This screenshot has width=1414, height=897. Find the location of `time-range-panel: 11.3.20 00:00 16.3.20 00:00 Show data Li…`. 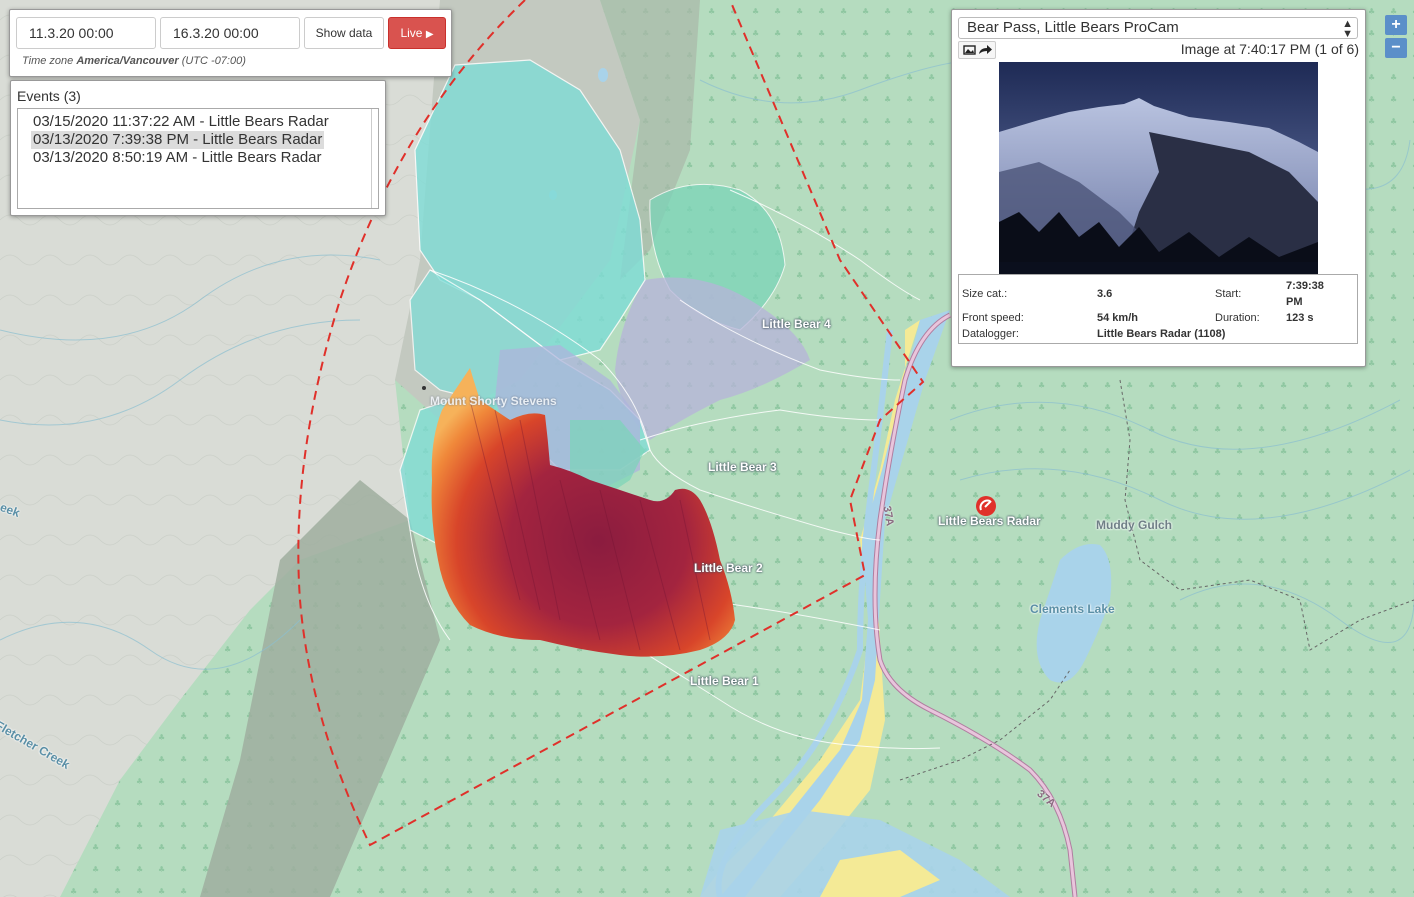

time-range-panel: 11.3.20 00:00 16.3.20 00:00 Show data Li… is located at coordinates (230, 43).